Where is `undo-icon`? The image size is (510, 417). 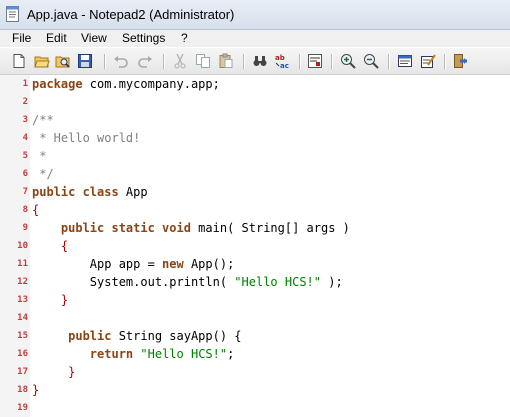
undo-icon is located at coordinates (121, 61).